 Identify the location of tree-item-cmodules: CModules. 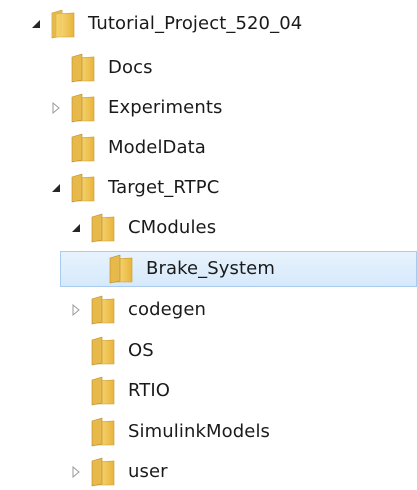
(208, 228).